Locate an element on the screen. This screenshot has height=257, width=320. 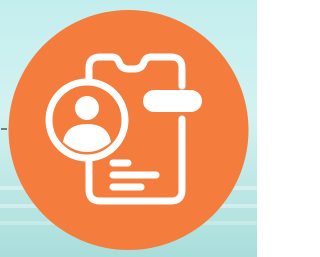
avatar-icon is located at coordinates (87, 120).